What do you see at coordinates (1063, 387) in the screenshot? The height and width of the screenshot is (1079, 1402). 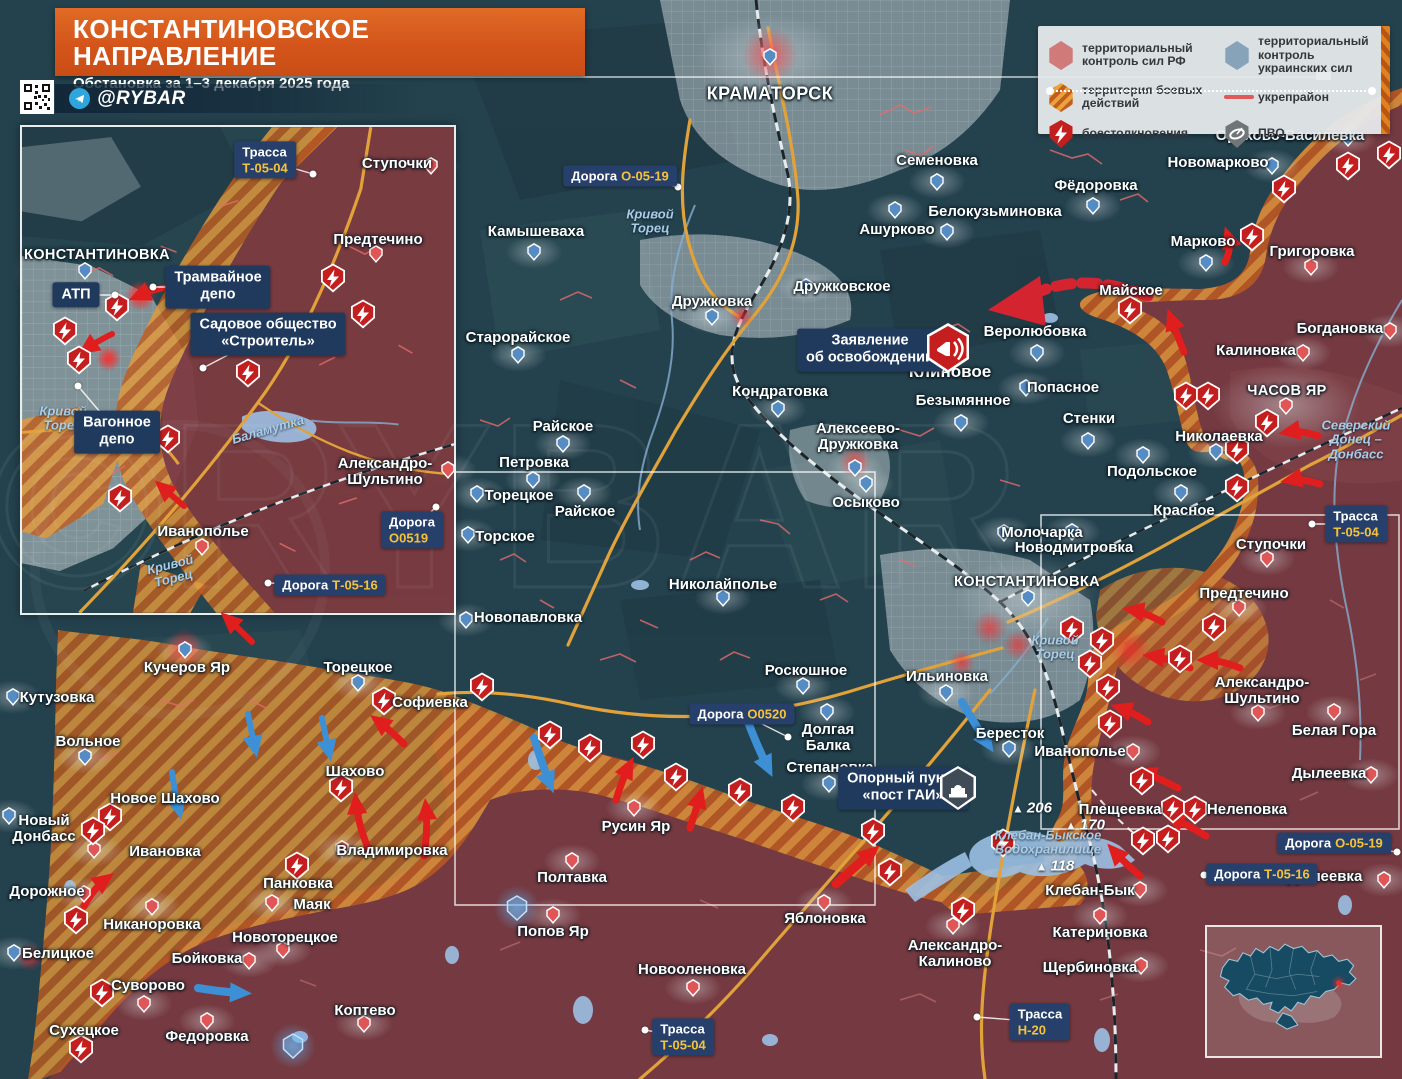 I see `settlement-label: Попасное` at bounding box center [1063, 387].